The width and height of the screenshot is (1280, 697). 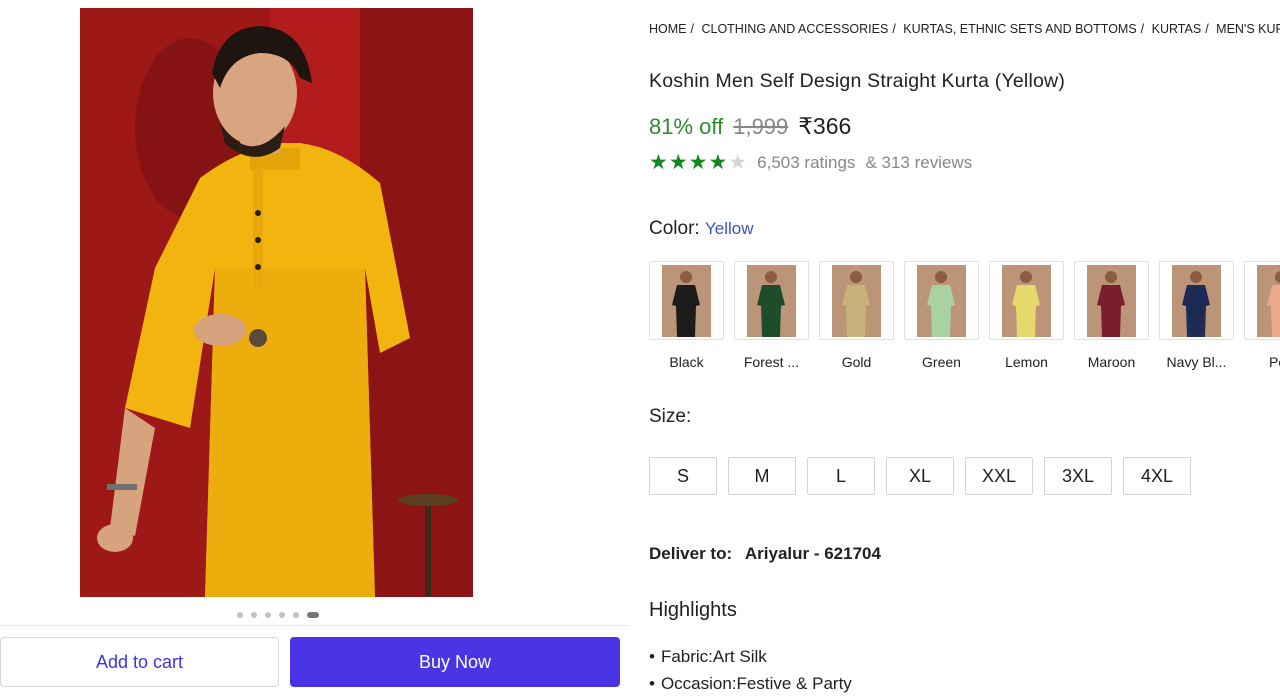 I want to click on selected-color: Yellow, so click(x=729, y=228).